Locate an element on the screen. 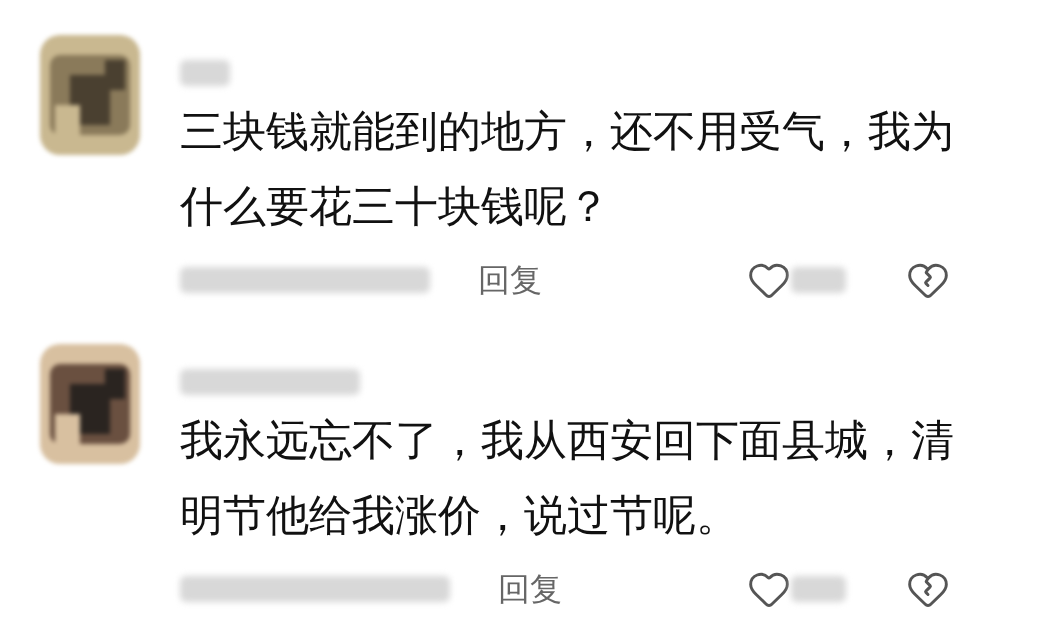 The height and width of the screenshot is (632, 1052). comment-text: 我永远忘不了，我从西安回下面县城，清明节他给我涨价，说过节呢。 is located at coordinates (567, 478).